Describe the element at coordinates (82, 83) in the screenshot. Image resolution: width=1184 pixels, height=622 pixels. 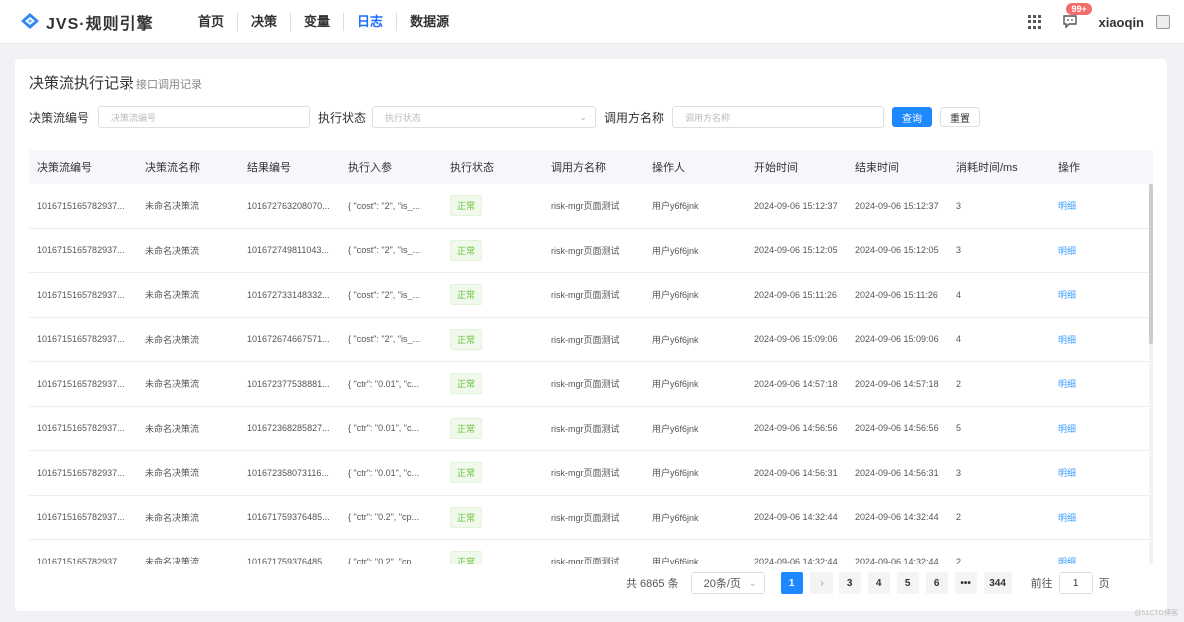
I see `page-title: 决策流执行记录` at that location.